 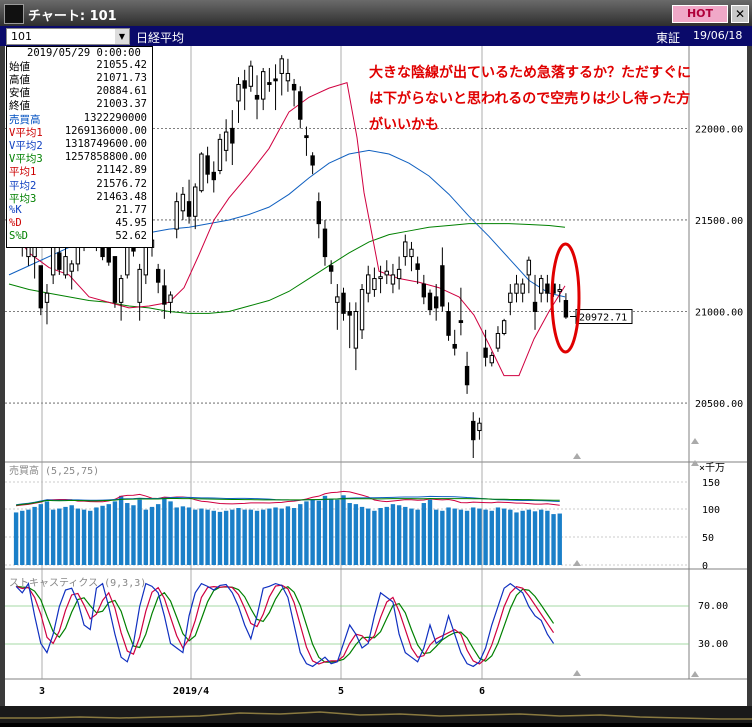 I want to click on price-tick-label: 21500.00, so click(x=719, y=221).